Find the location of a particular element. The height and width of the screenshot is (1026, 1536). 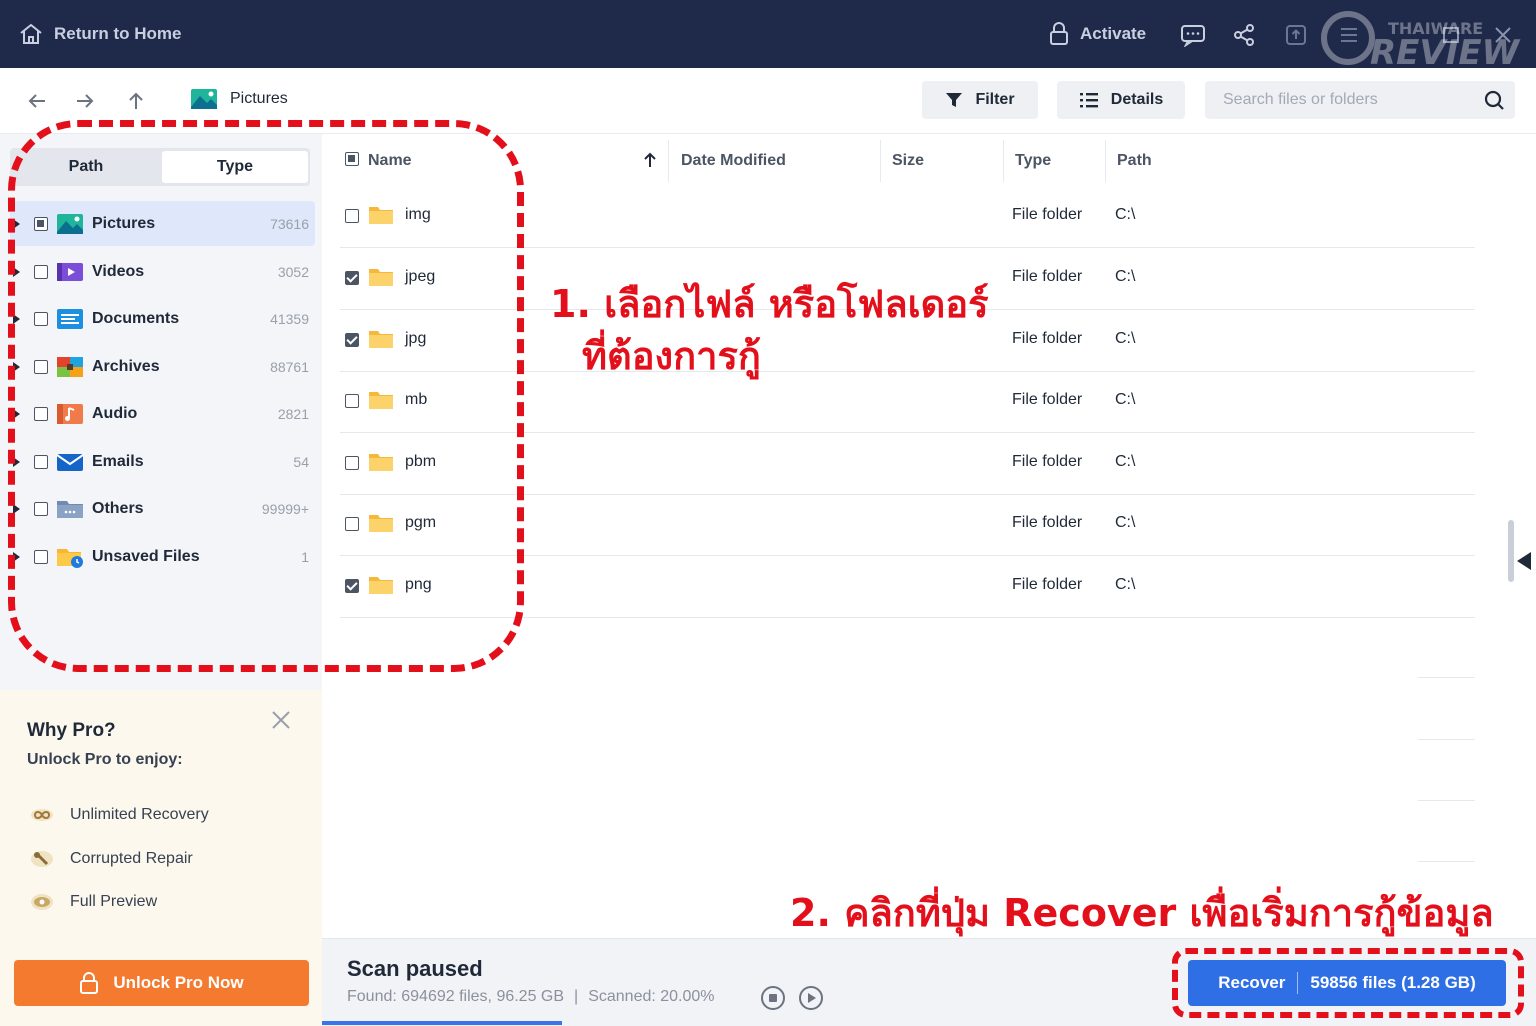

sort-ascending-icon is located at coordinates (650, 160).